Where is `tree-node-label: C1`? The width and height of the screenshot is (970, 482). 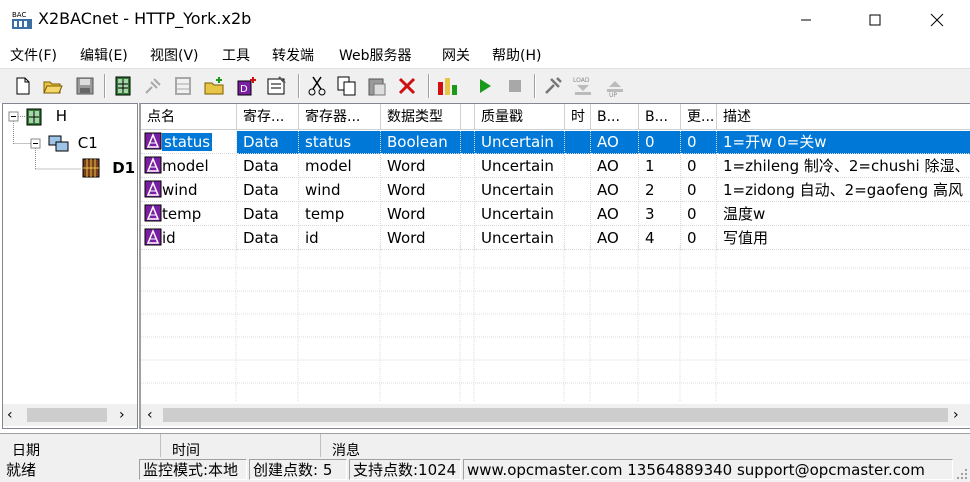
tree-node-label: C1 is located at coordinates (87, 143).